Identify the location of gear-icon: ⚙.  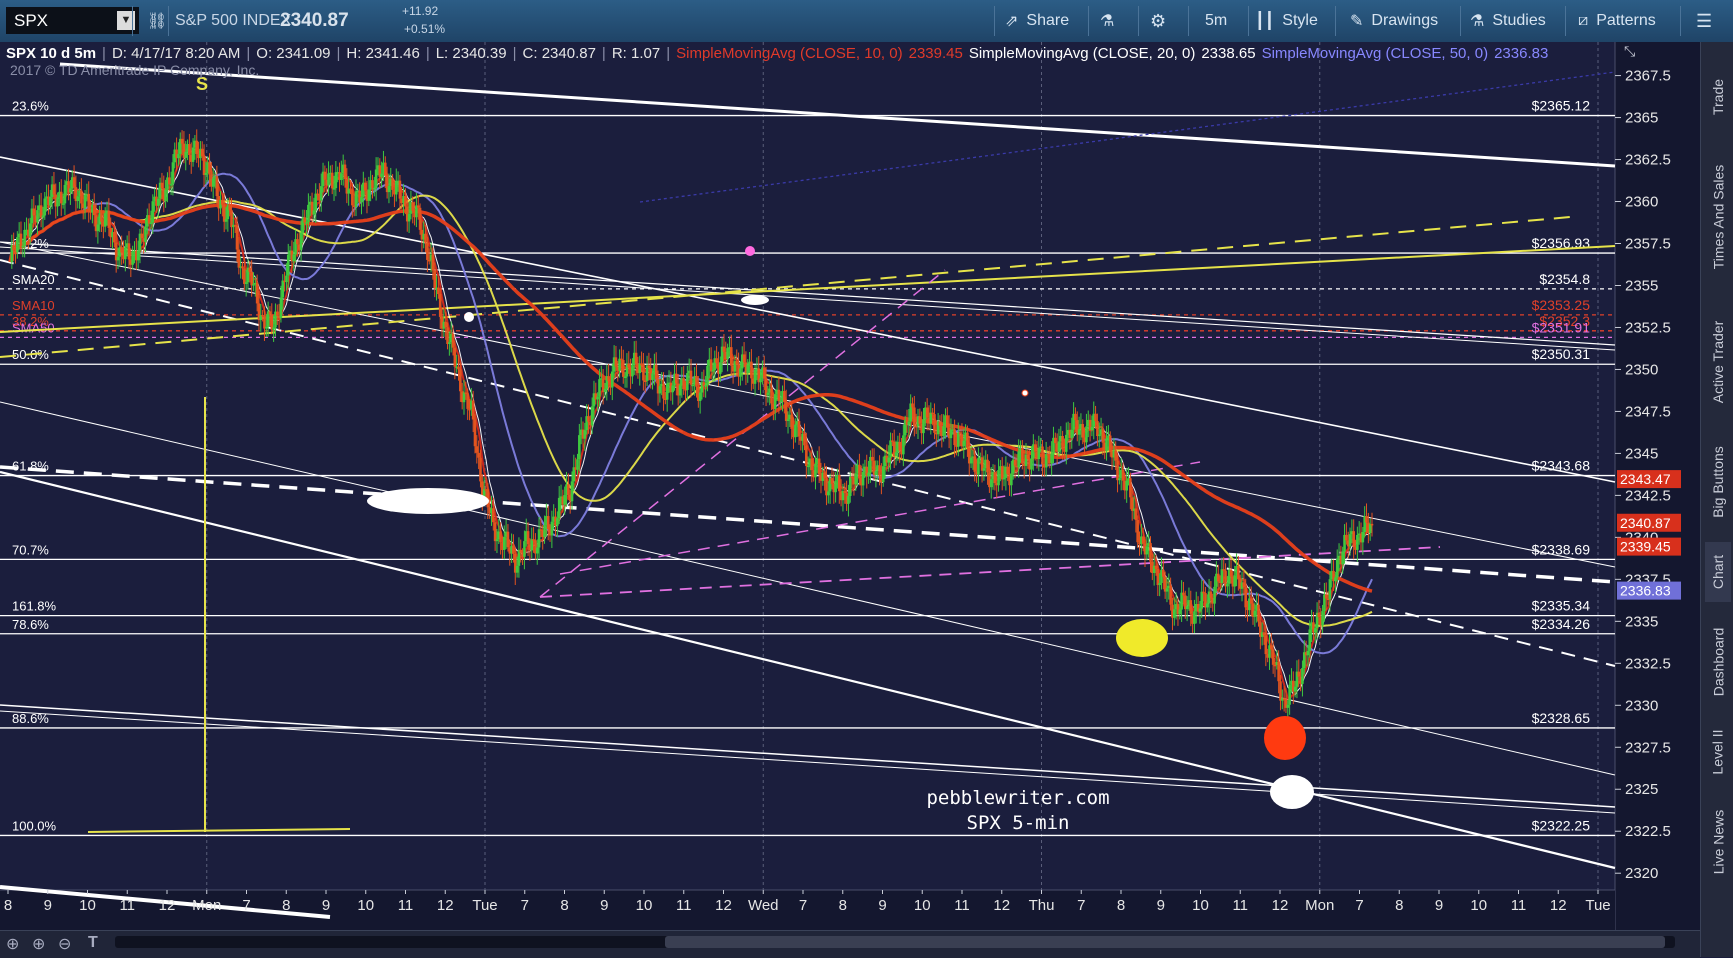
(1158, 21).